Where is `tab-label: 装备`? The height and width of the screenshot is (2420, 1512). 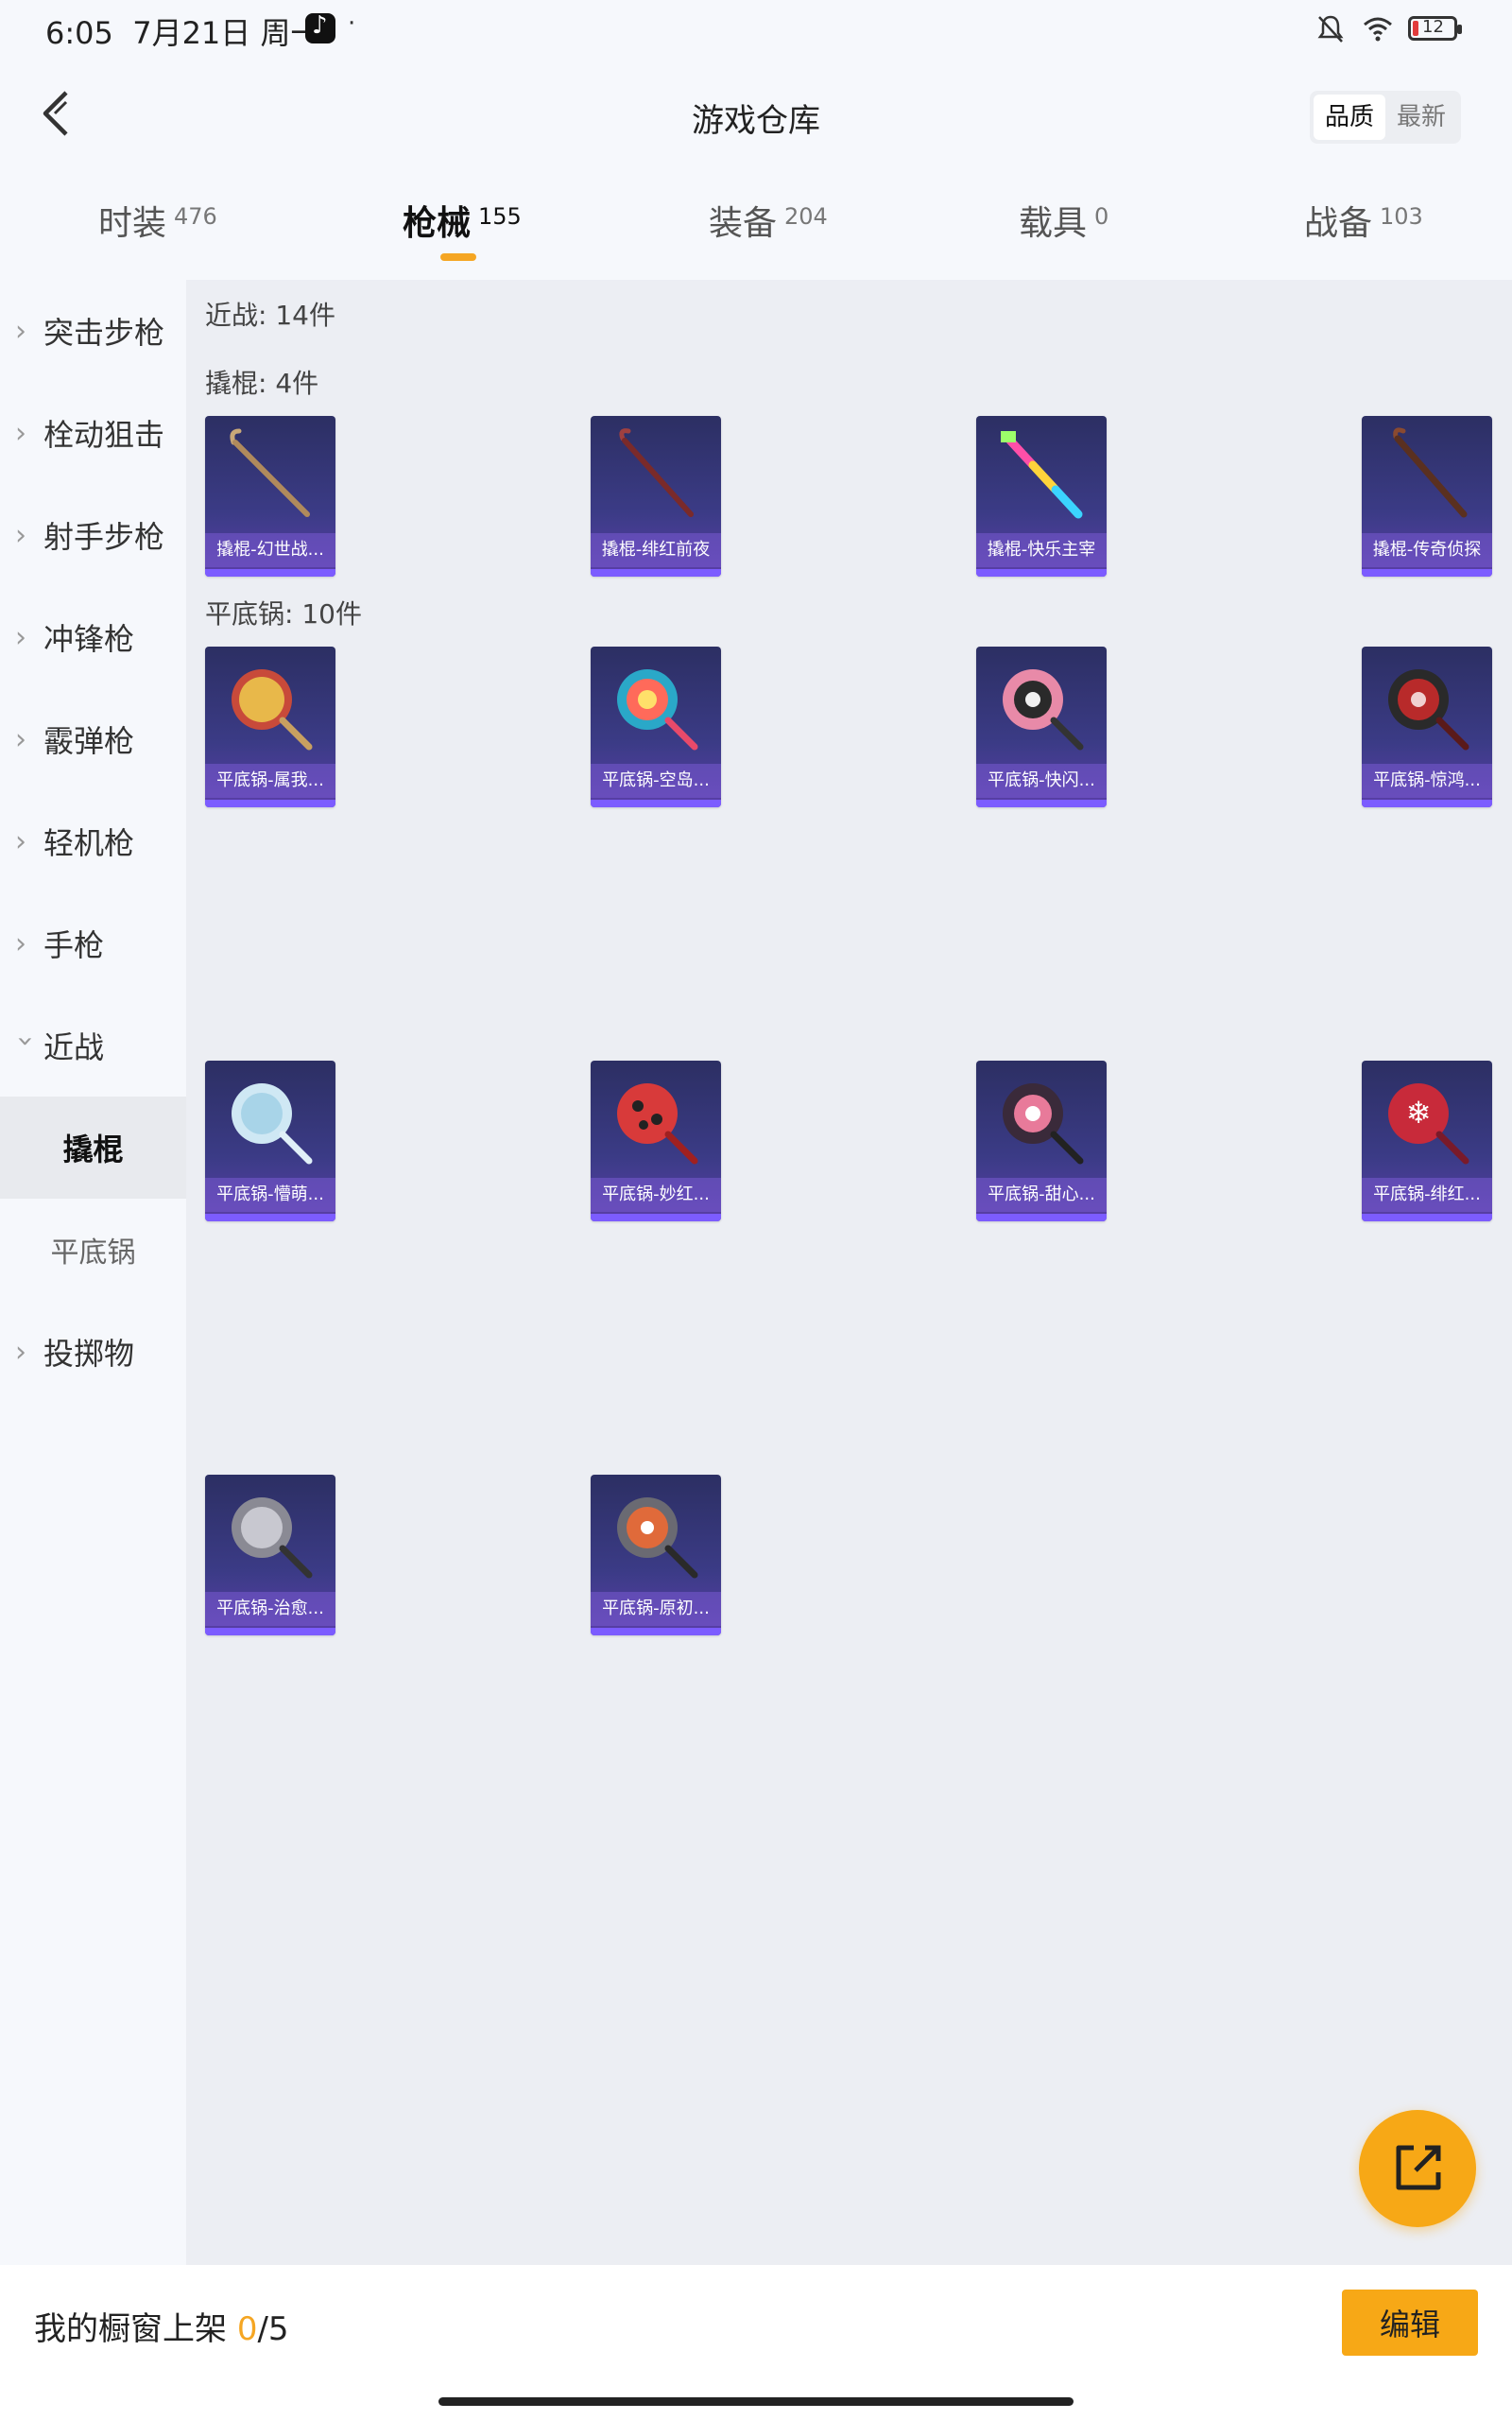
tab-label: 装备 is located at coordinates (743, 223).